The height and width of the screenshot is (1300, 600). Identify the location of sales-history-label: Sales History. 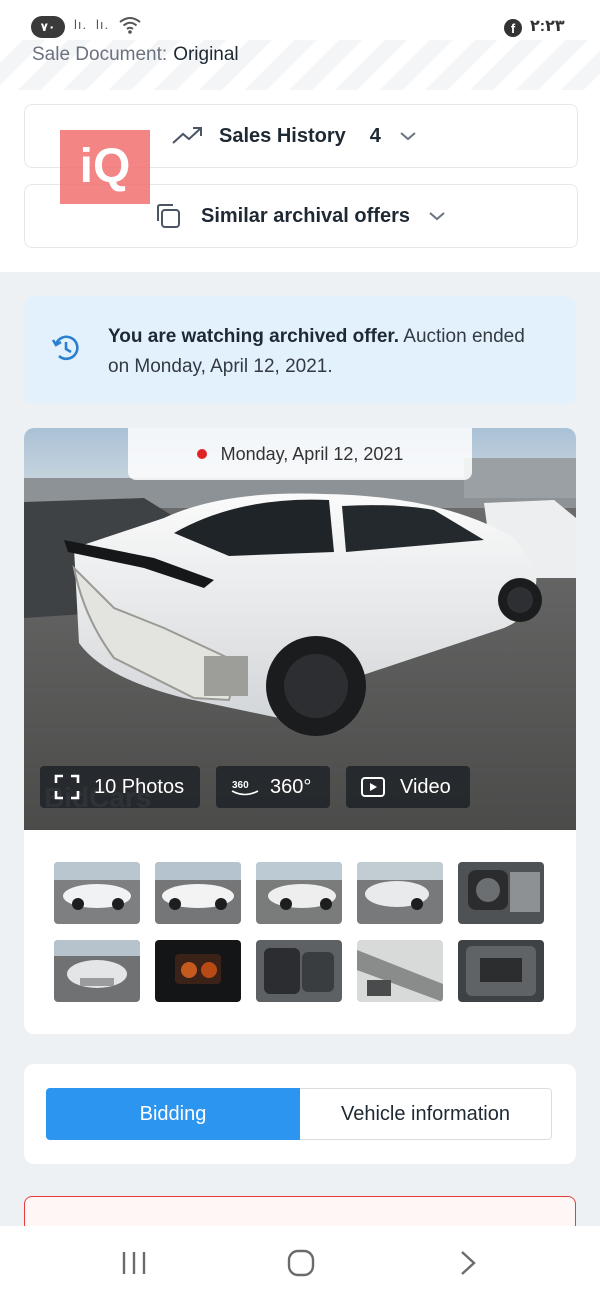
(282, 135).